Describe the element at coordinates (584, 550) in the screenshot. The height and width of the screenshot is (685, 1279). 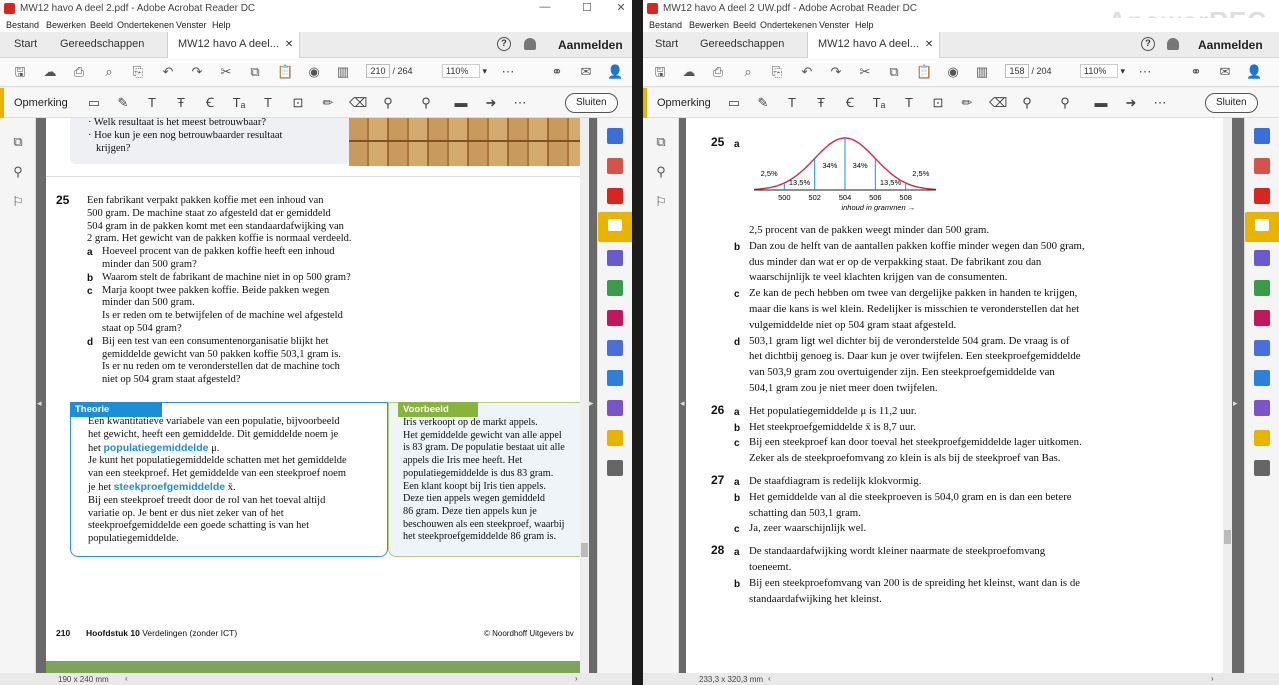
I see `scroll-thumb` at that location.